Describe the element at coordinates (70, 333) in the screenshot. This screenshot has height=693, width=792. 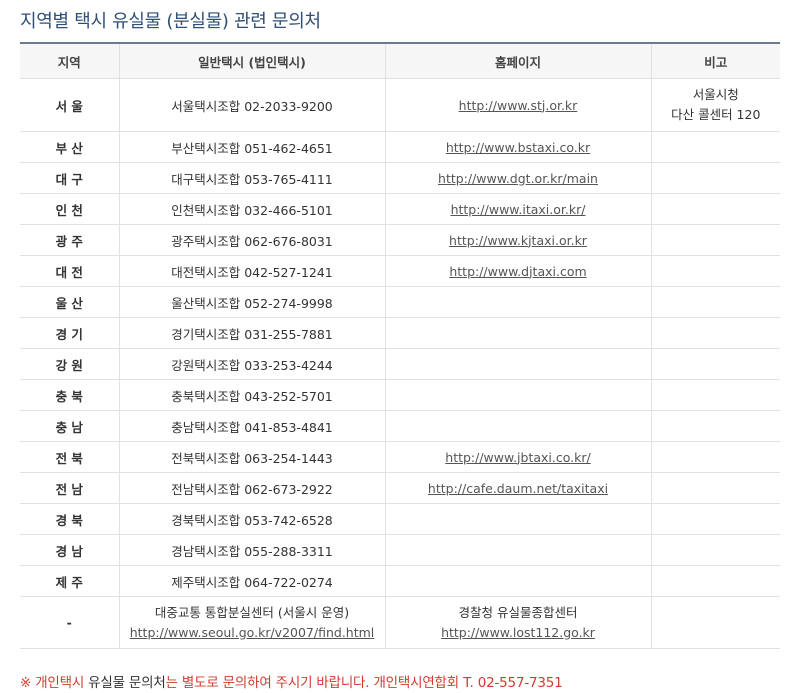
I see `region-cell: 경 기` at that location.